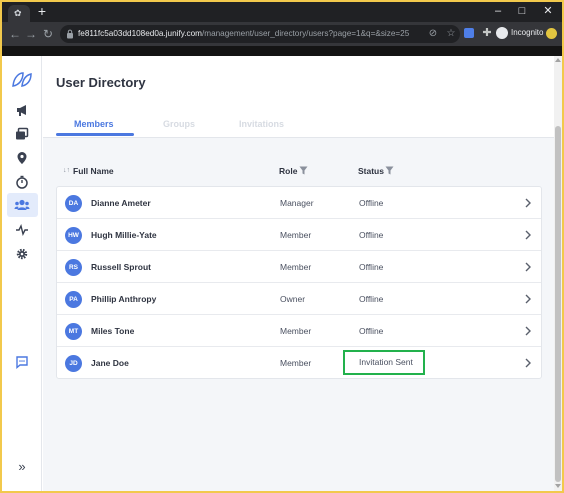 This screenshot has height=493, width=564. I want to click on sort-icon: ↓↑, so click(66, 171).